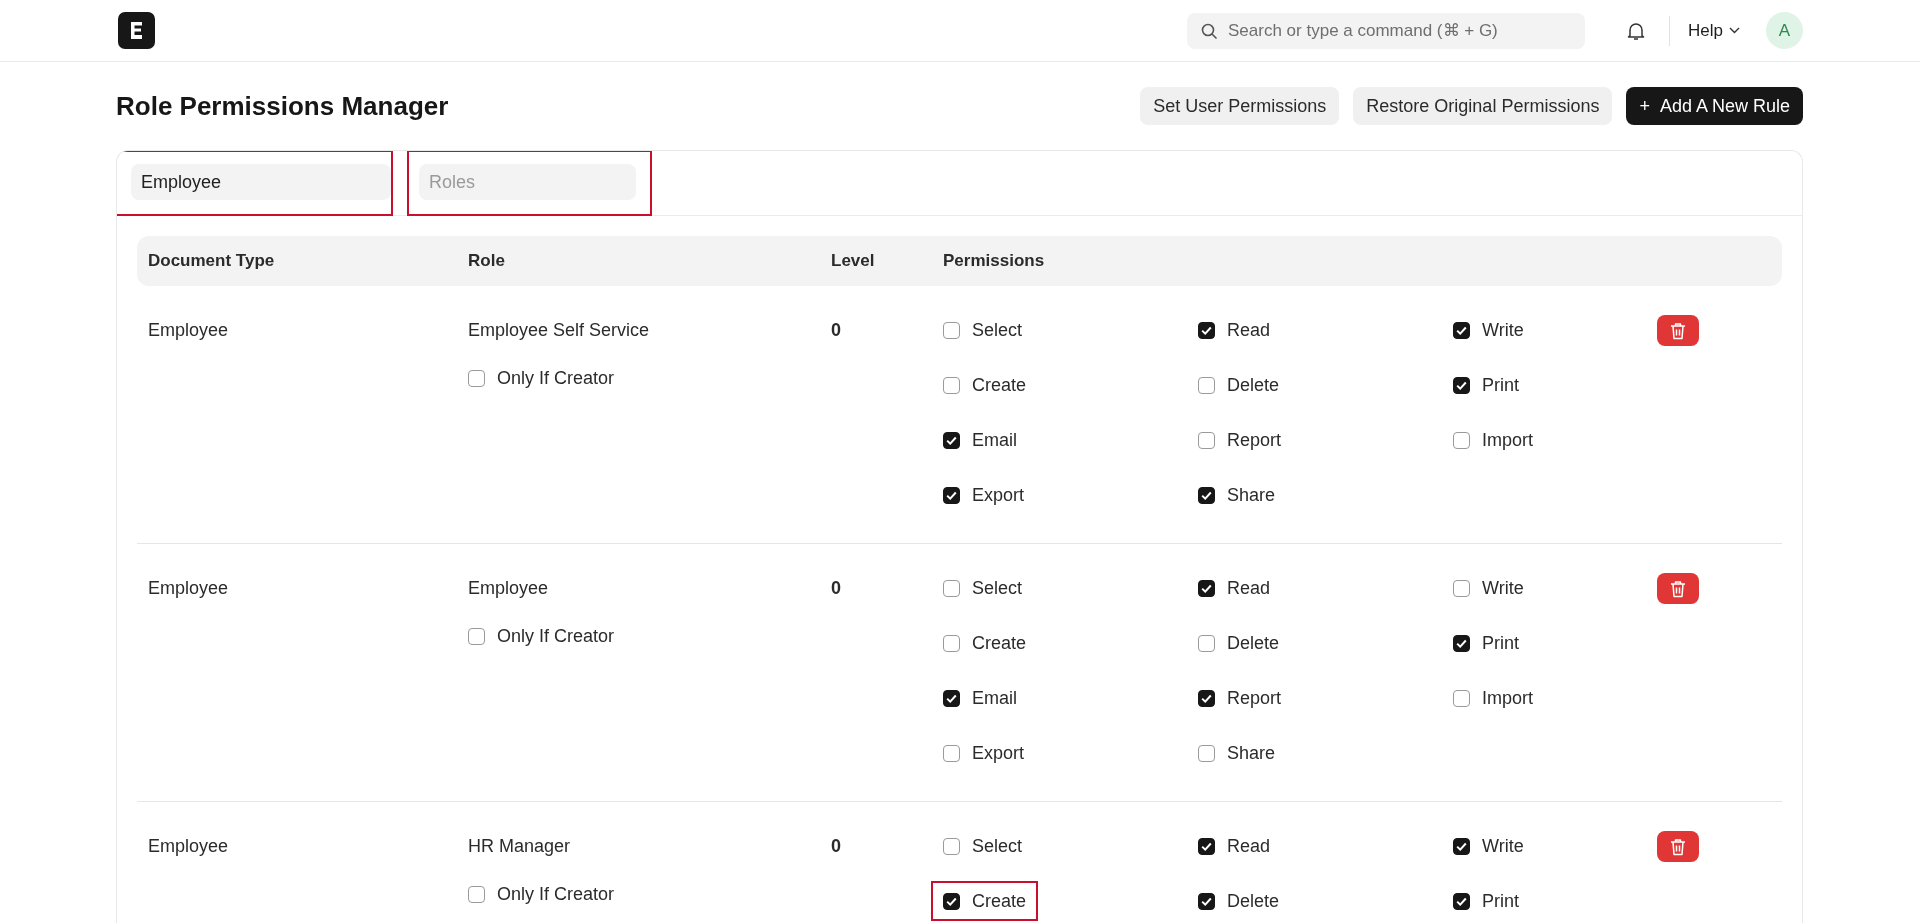 The height and width of the screenshot is (924, 1920). What do you see at coordinates (136, 30) in the screenshot?
I see `app-logo-icon` at bounding box center [136, 30].